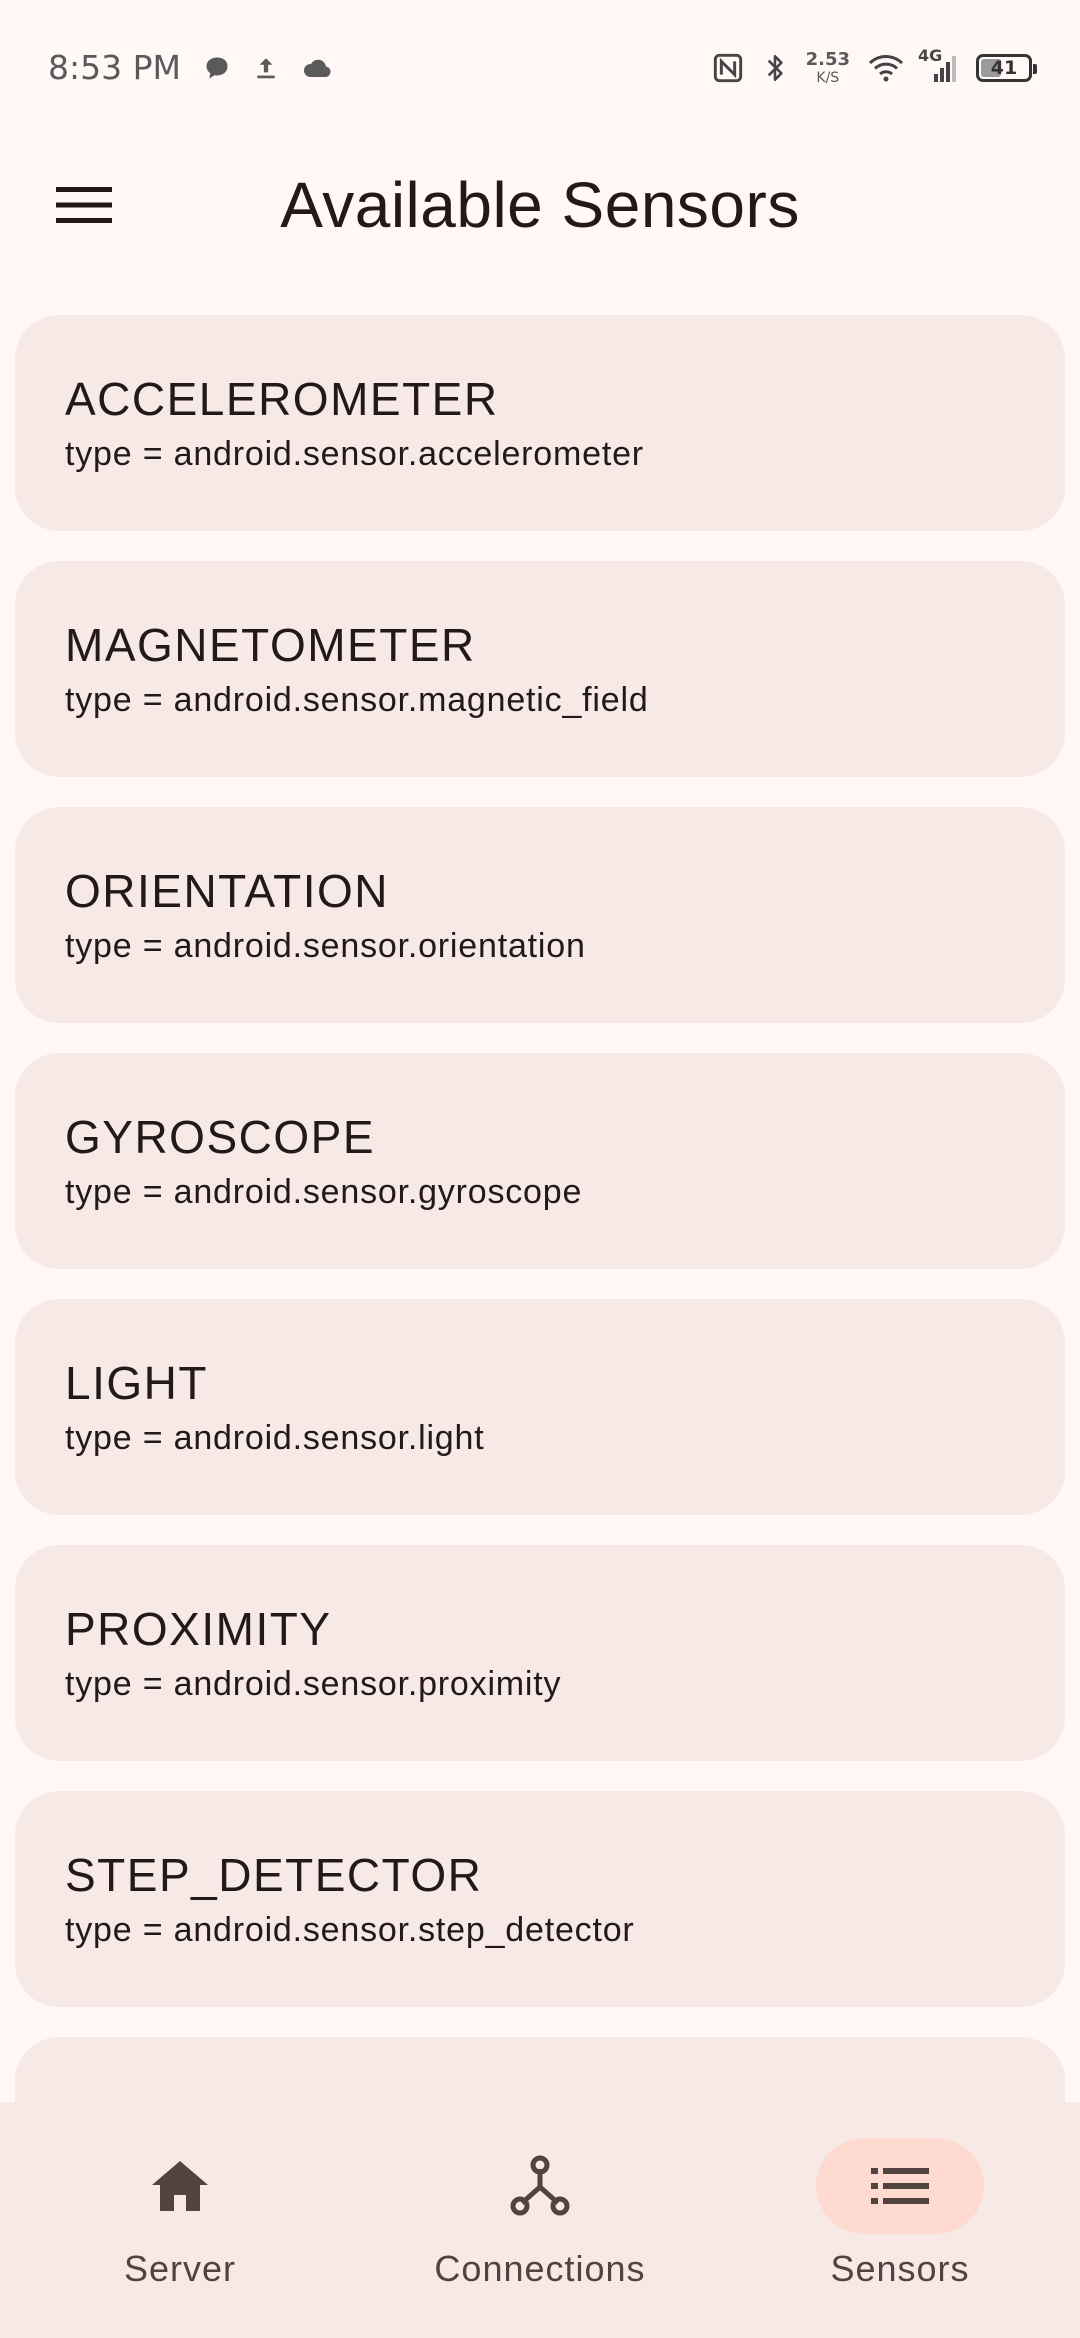  I want to click on sensor-name: ACCELEROMETER, so click(282, 398).